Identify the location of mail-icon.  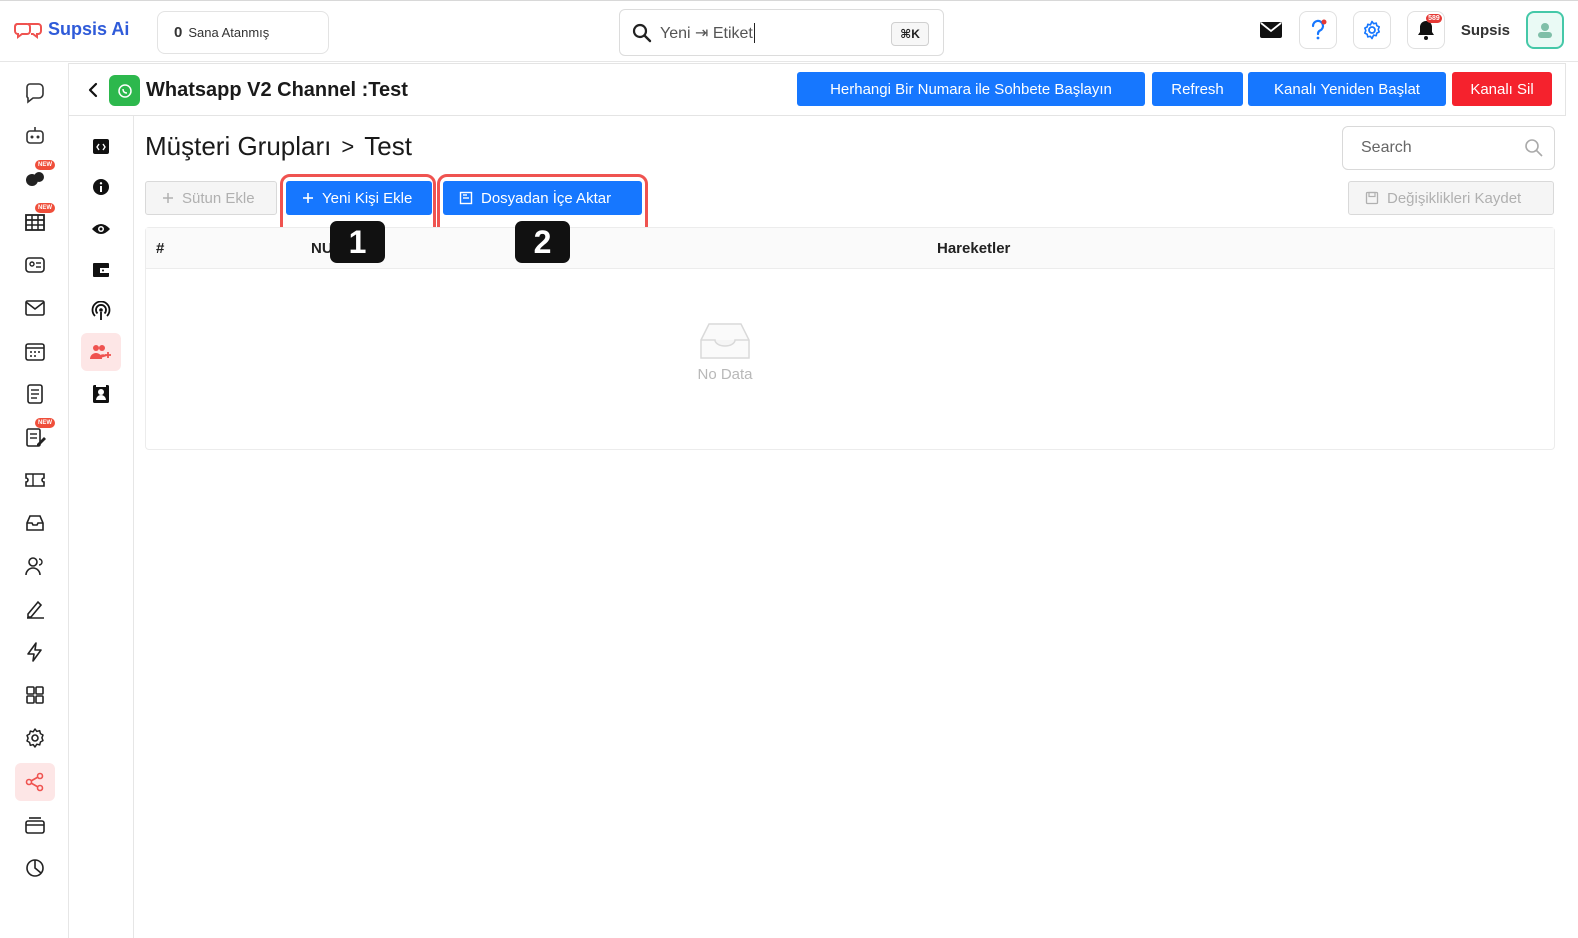
(1271, 30).